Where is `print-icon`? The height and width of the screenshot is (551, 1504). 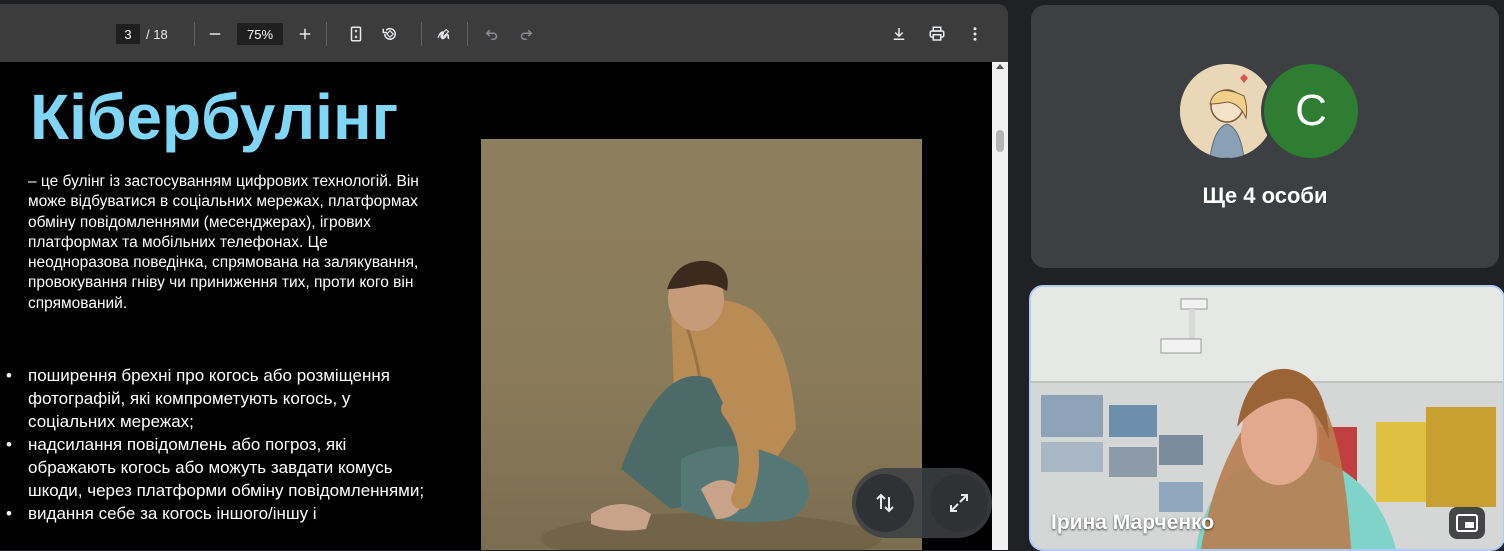
print-icon is located at coordinates (937, 33).